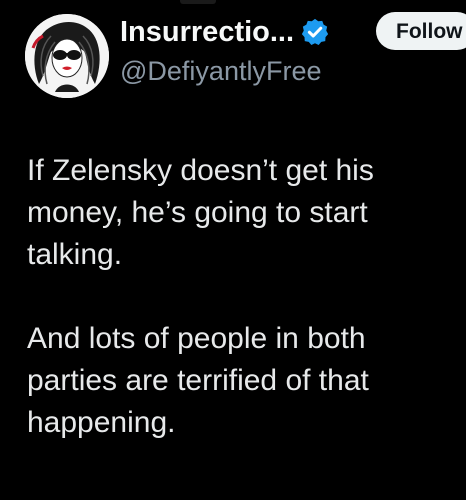 This screenshot has width=466, height=500. I want to click on top-edge-artifact, so click(198, 2).